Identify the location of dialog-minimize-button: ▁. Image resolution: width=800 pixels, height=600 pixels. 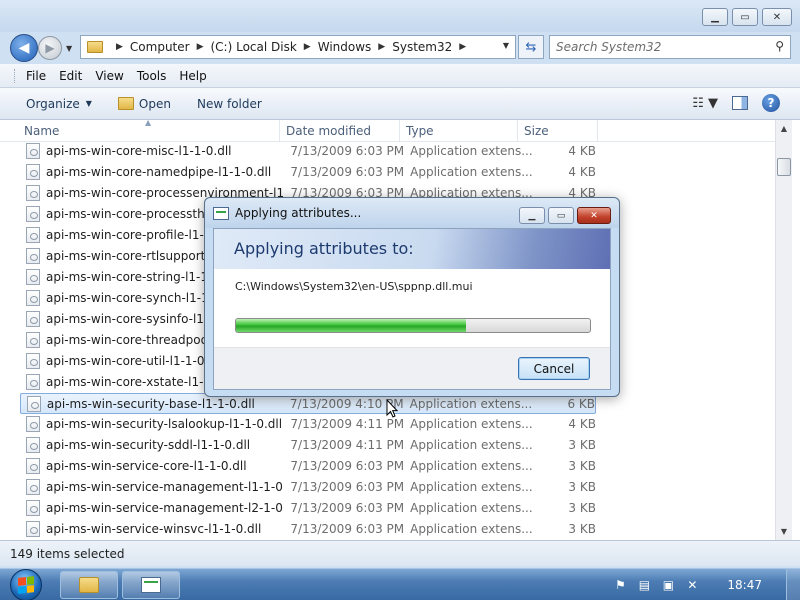
(532, 215).